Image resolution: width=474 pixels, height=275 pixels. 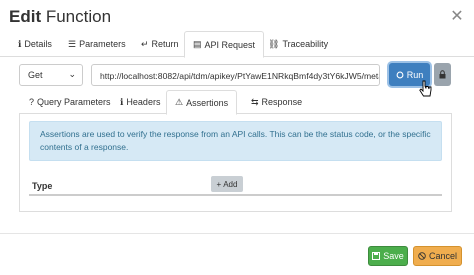 What do you see at coordinates (305, 44) in the screenshot?
I see `tab-label: Traceability` at bounding box center [305, 44].